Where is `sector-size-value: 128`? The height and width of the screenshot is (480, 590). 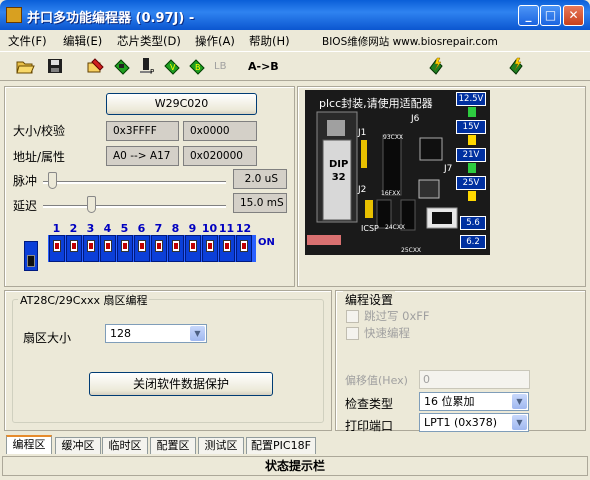
sector-size-value: 128 is located at coordinates (120, 333).